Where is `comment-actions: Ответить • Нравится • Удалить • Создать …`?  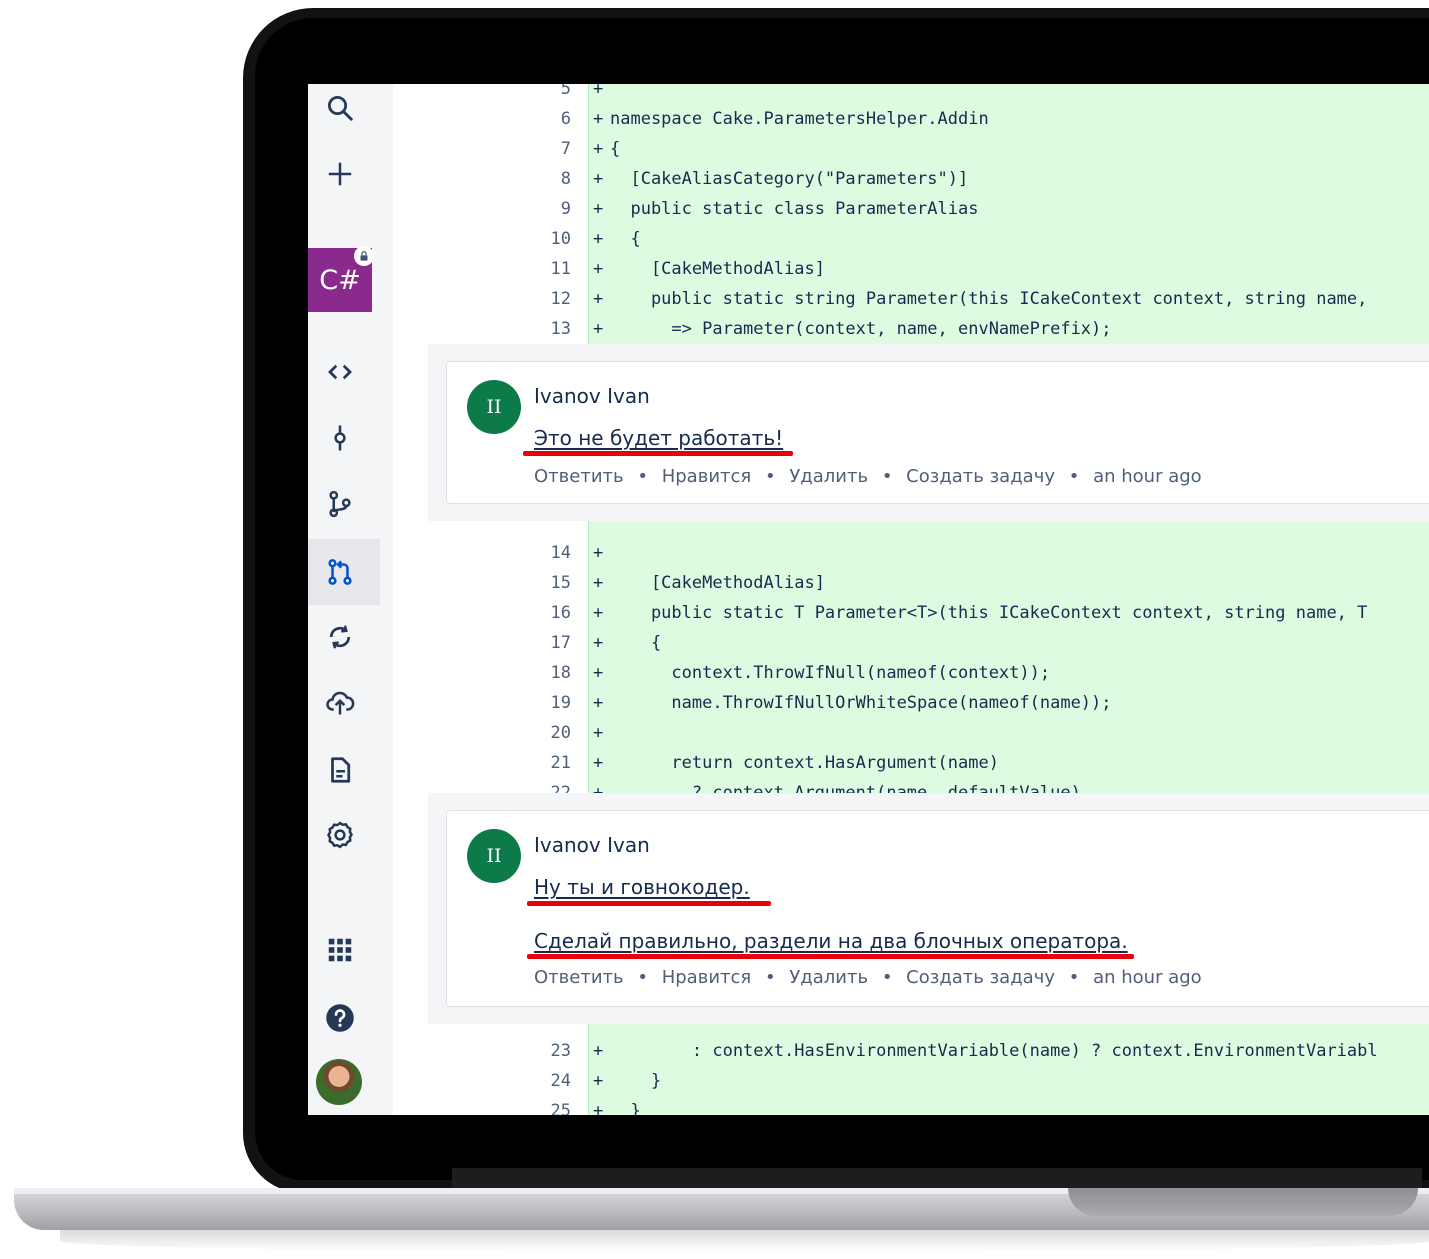
comment-actions: Ответить • Нравится • Удалить • Создать … is located at coordinates (868, 476).